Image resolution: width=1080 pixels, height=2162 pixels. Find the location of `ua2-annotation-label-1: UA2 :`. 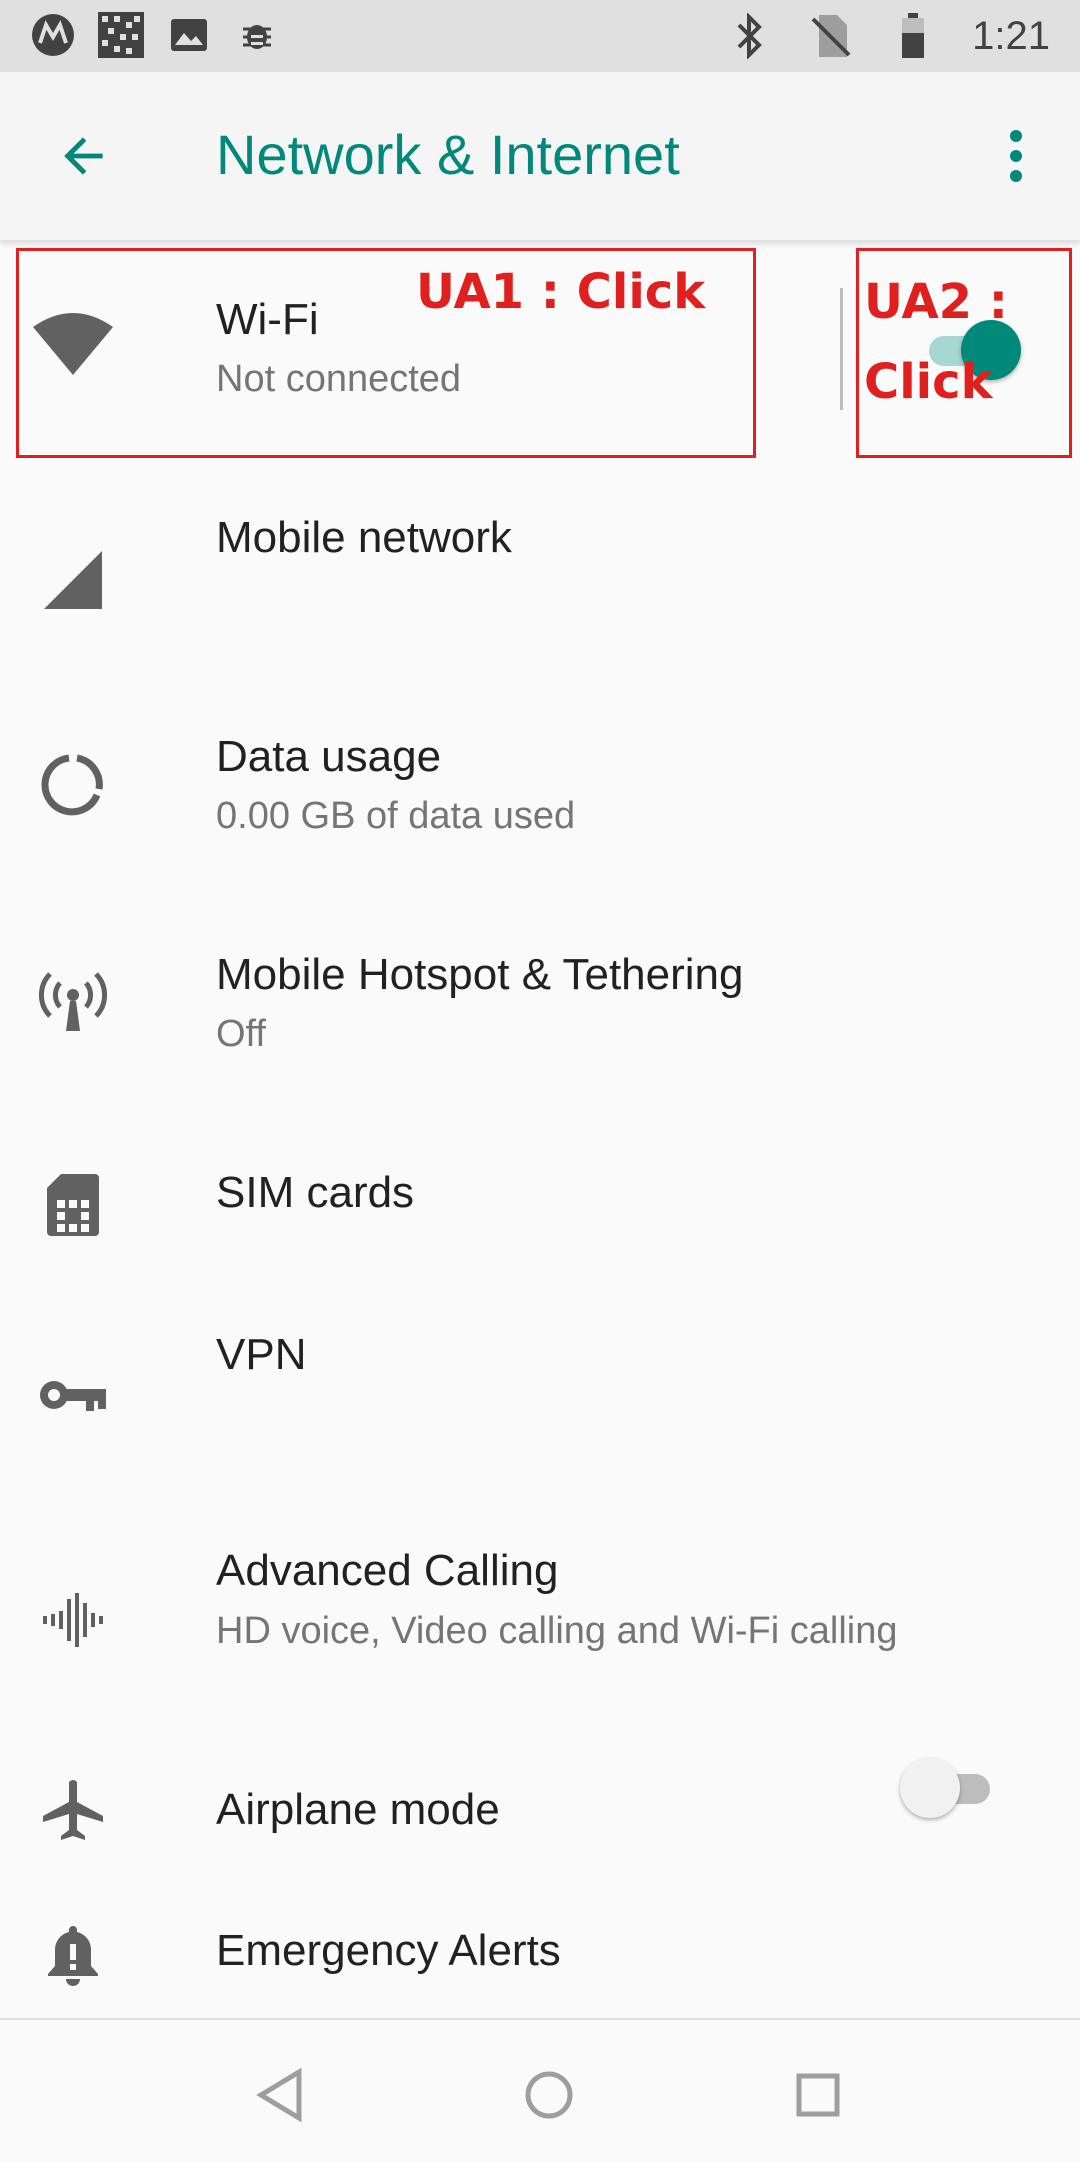

ua2-annotation-label-1: UA2 : is located at coordinates (936, 302).